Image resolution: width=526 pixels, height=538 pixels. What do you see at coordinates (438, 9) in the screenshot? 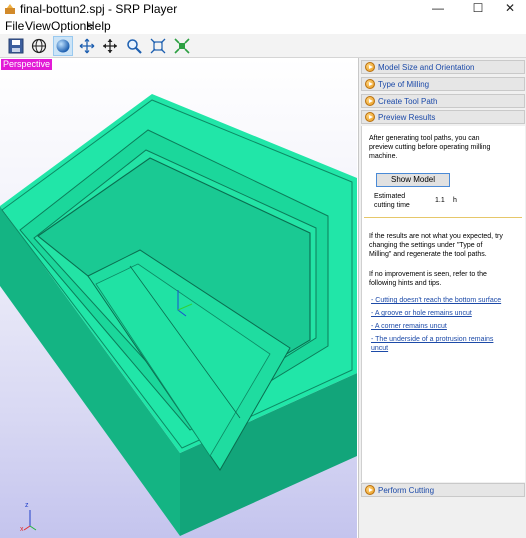
I see `minimize-button: —` at bounding box center [438, 9].